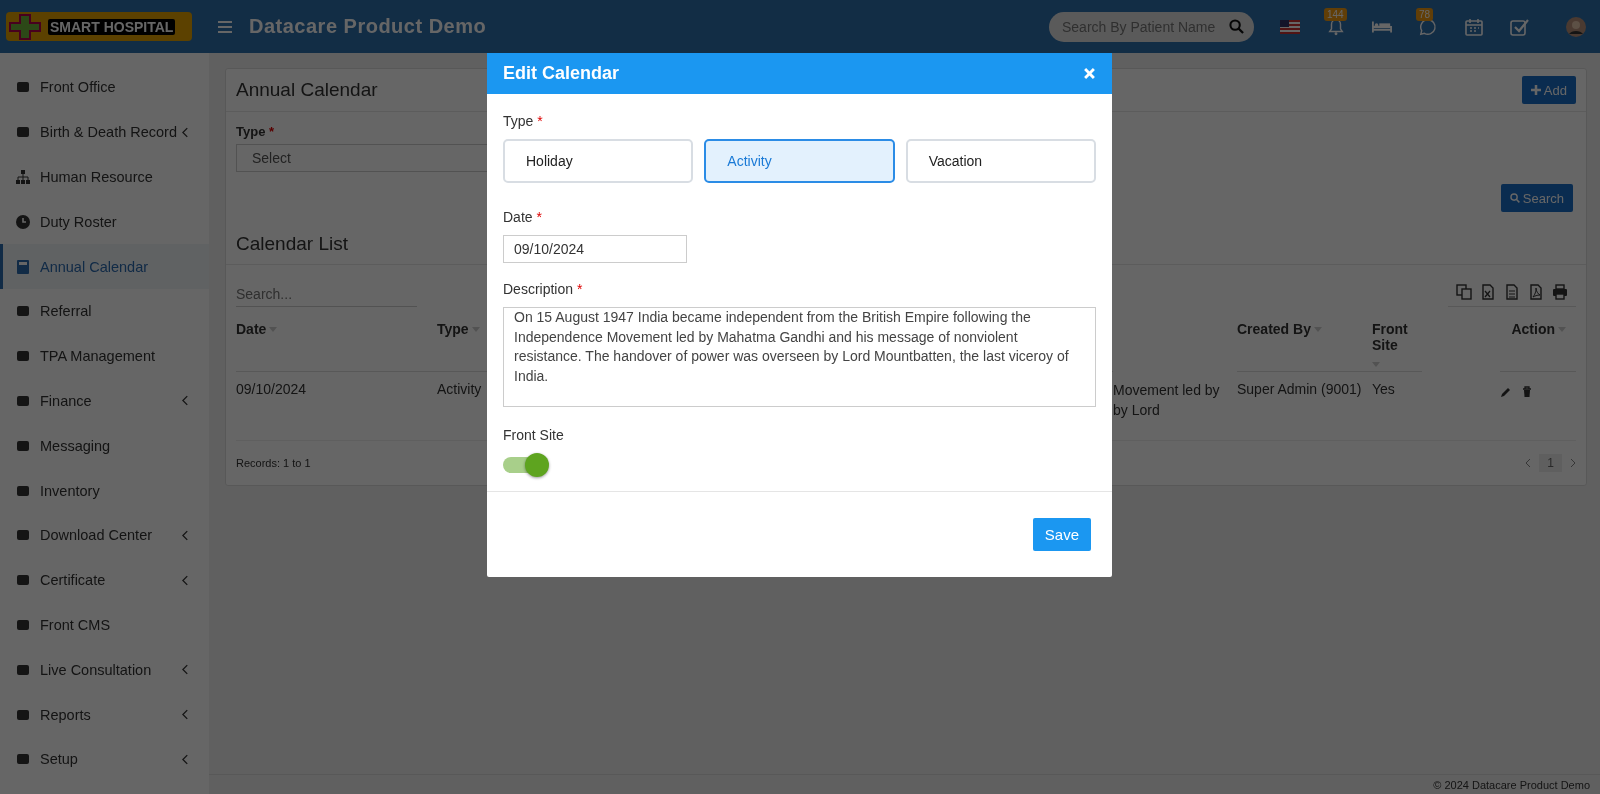 This screenshot has height=794, width=1600. What do you see at coordinates (1573, 463) in the screenshot?
I see `next-icon` at bounding box center [1573, 463].